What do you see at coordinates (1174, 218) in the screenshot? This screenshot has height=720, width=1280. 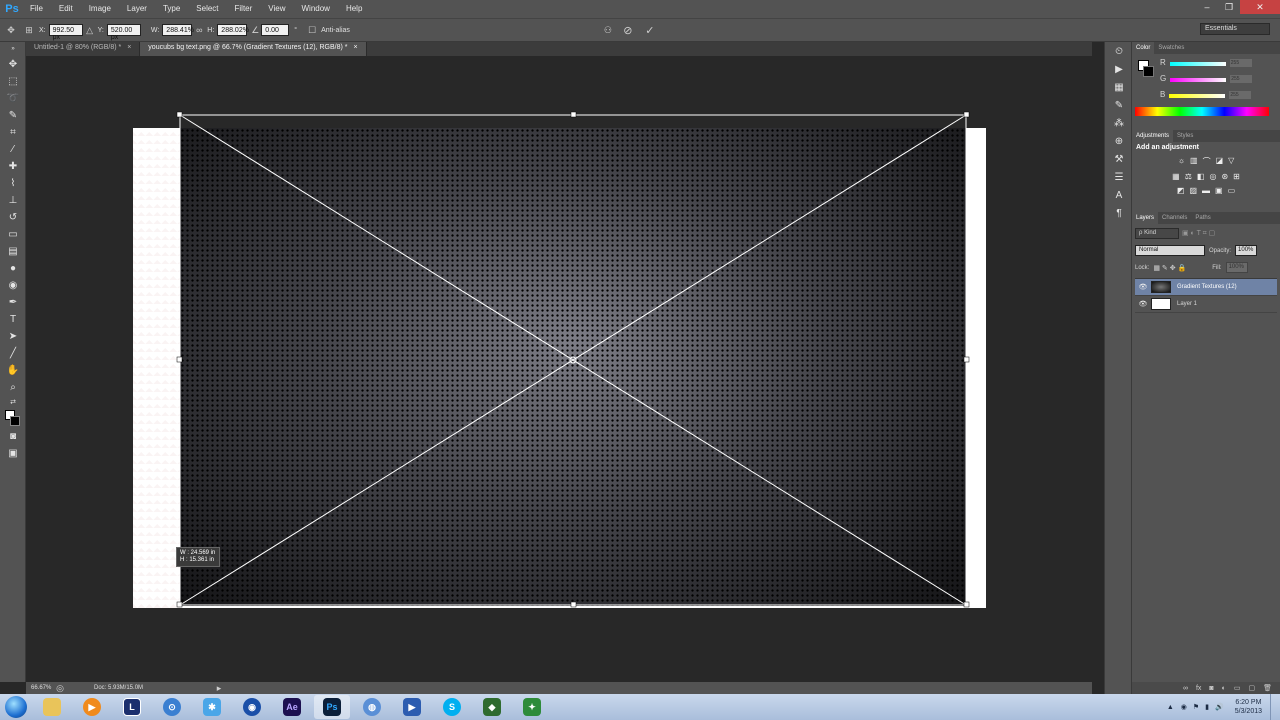 I see `tab-channels: Channels` at bounding box center [1174, 218].